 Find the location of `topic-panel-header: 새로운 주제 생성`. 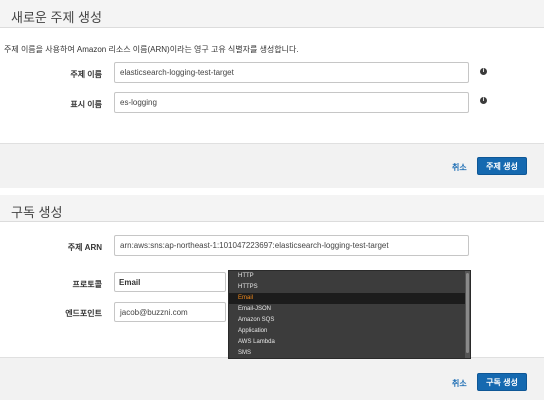

topic-panel-header: 새로운 주제 생성 is located at coordinates (272, 14).